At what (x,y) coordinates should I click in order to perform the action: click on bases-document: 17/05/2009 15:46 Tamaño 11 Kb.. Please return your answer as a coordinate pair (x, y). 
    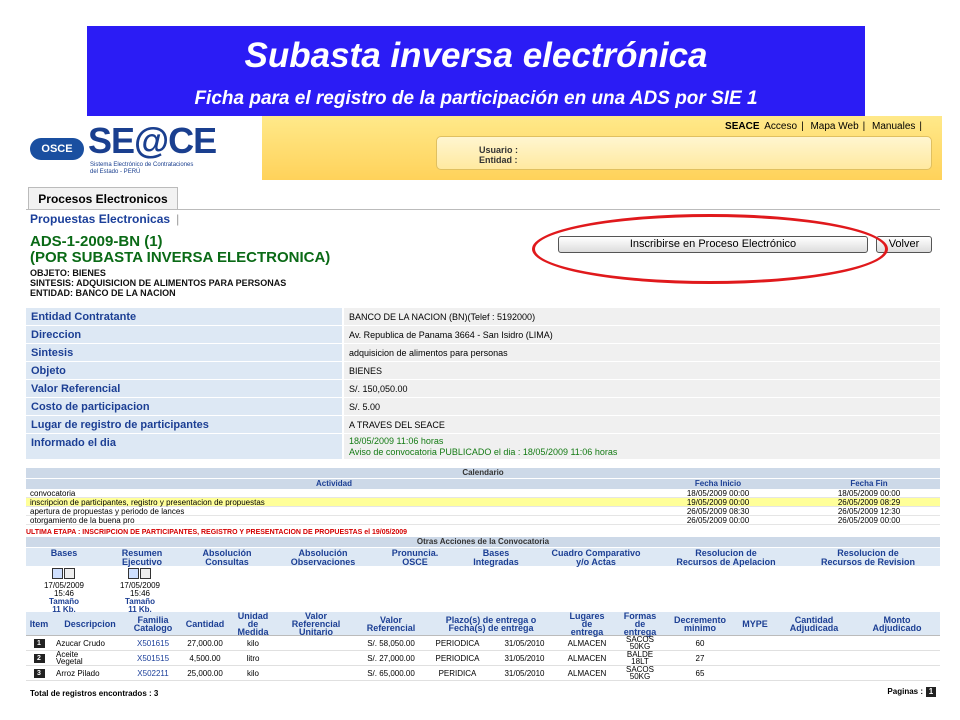
    Looking at the image, I should click on (64, 591).